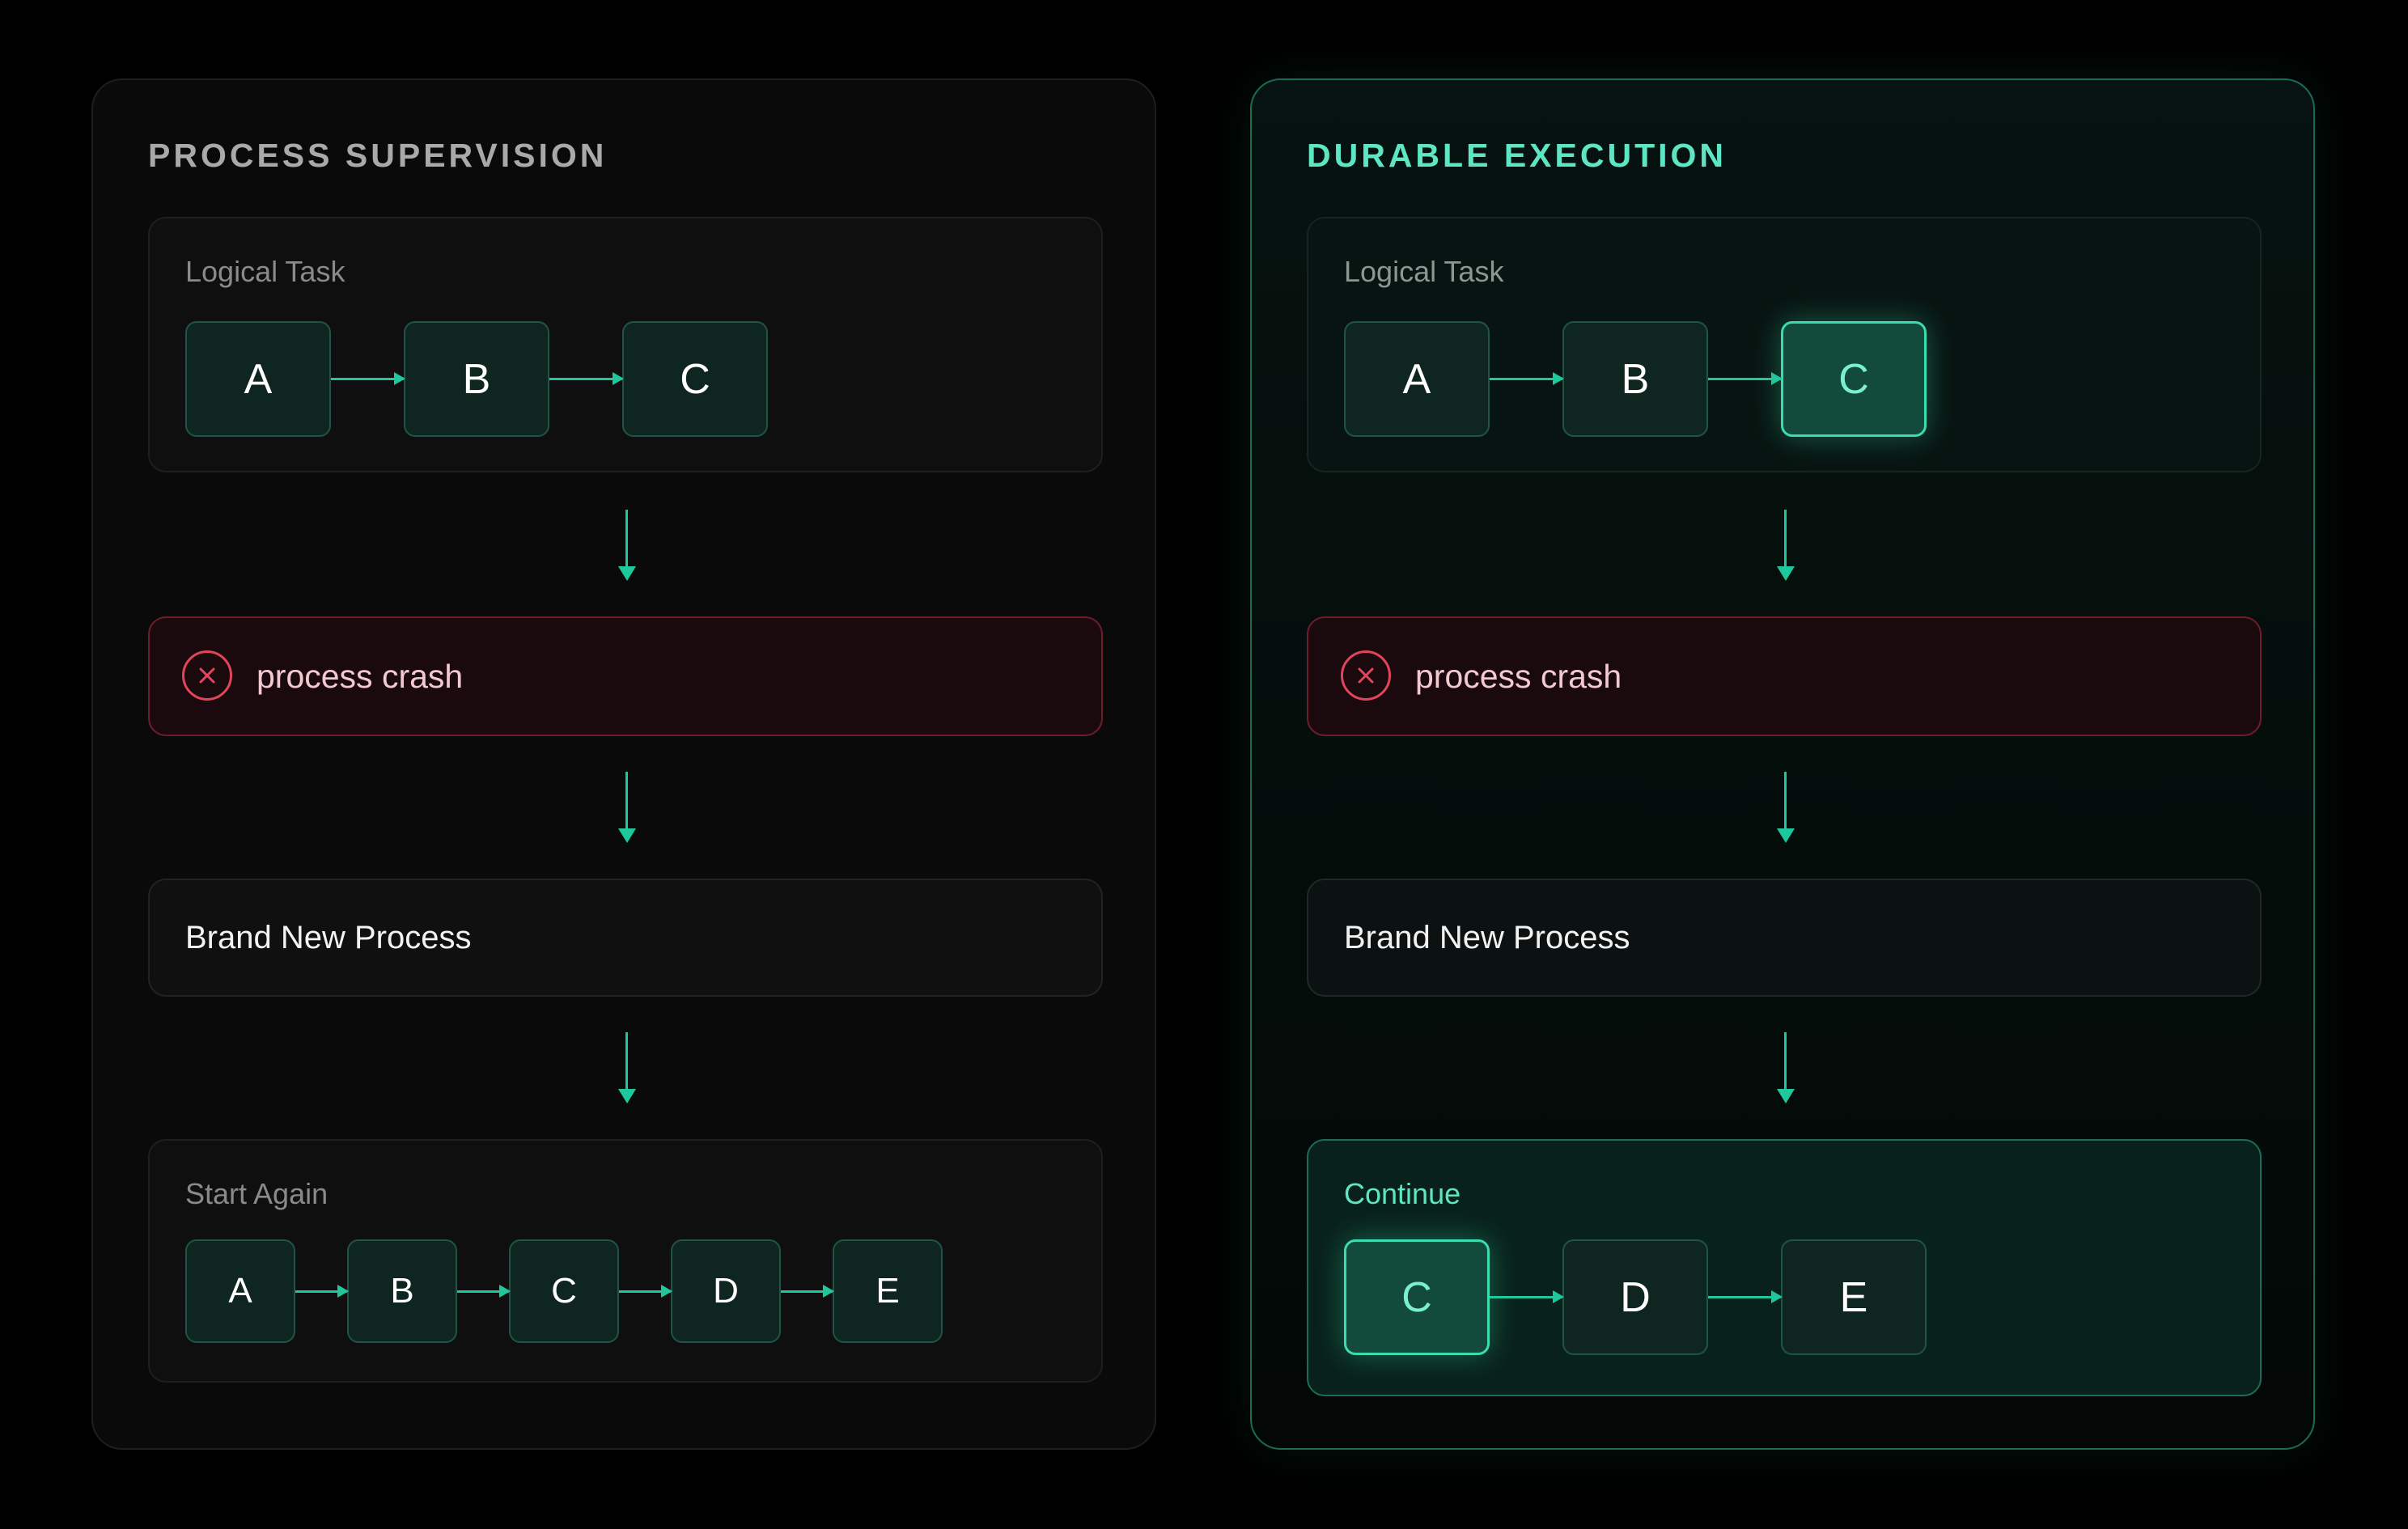 The width and height of the screenshot is (2408, 1529). What do you see at coordinates (1854, 379) in the screenshot?
I see `task-node-c-checkpoint: C` at bounding box center [1854, 379].